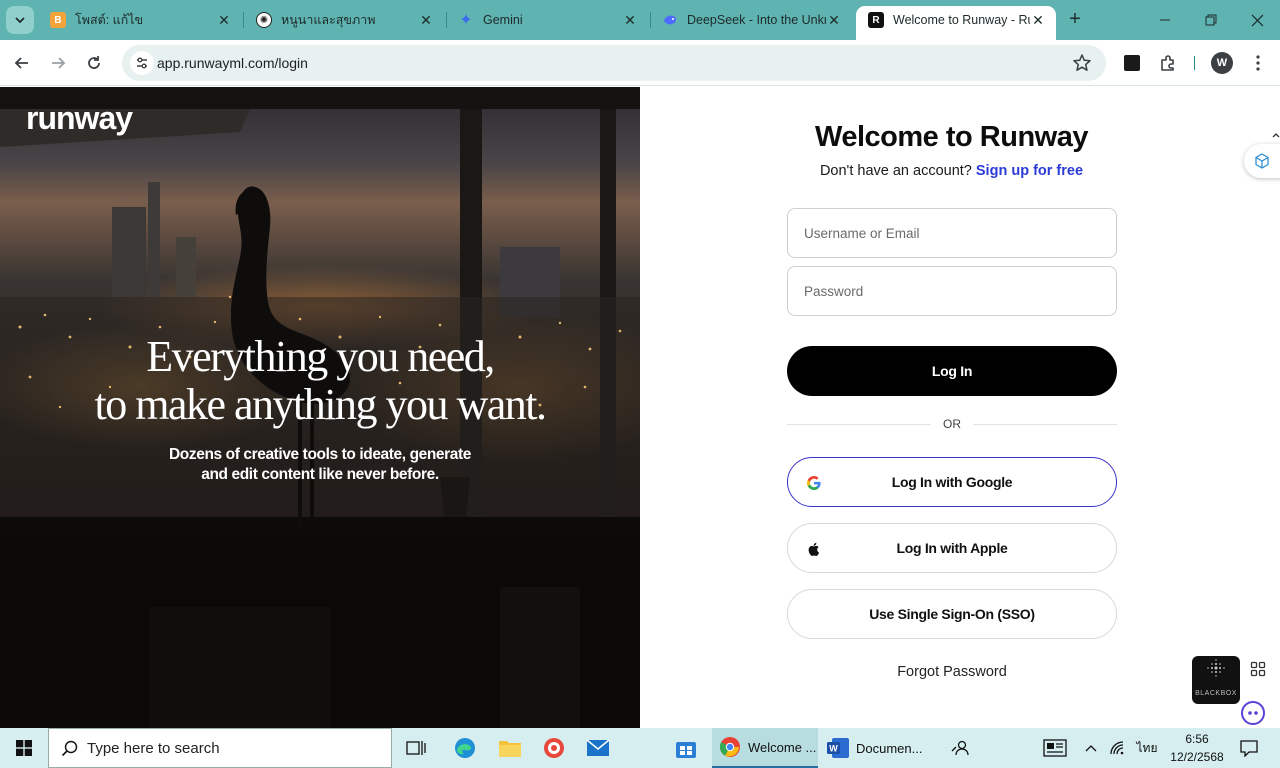  I want to click on taskbar-search, so click(220, 748).